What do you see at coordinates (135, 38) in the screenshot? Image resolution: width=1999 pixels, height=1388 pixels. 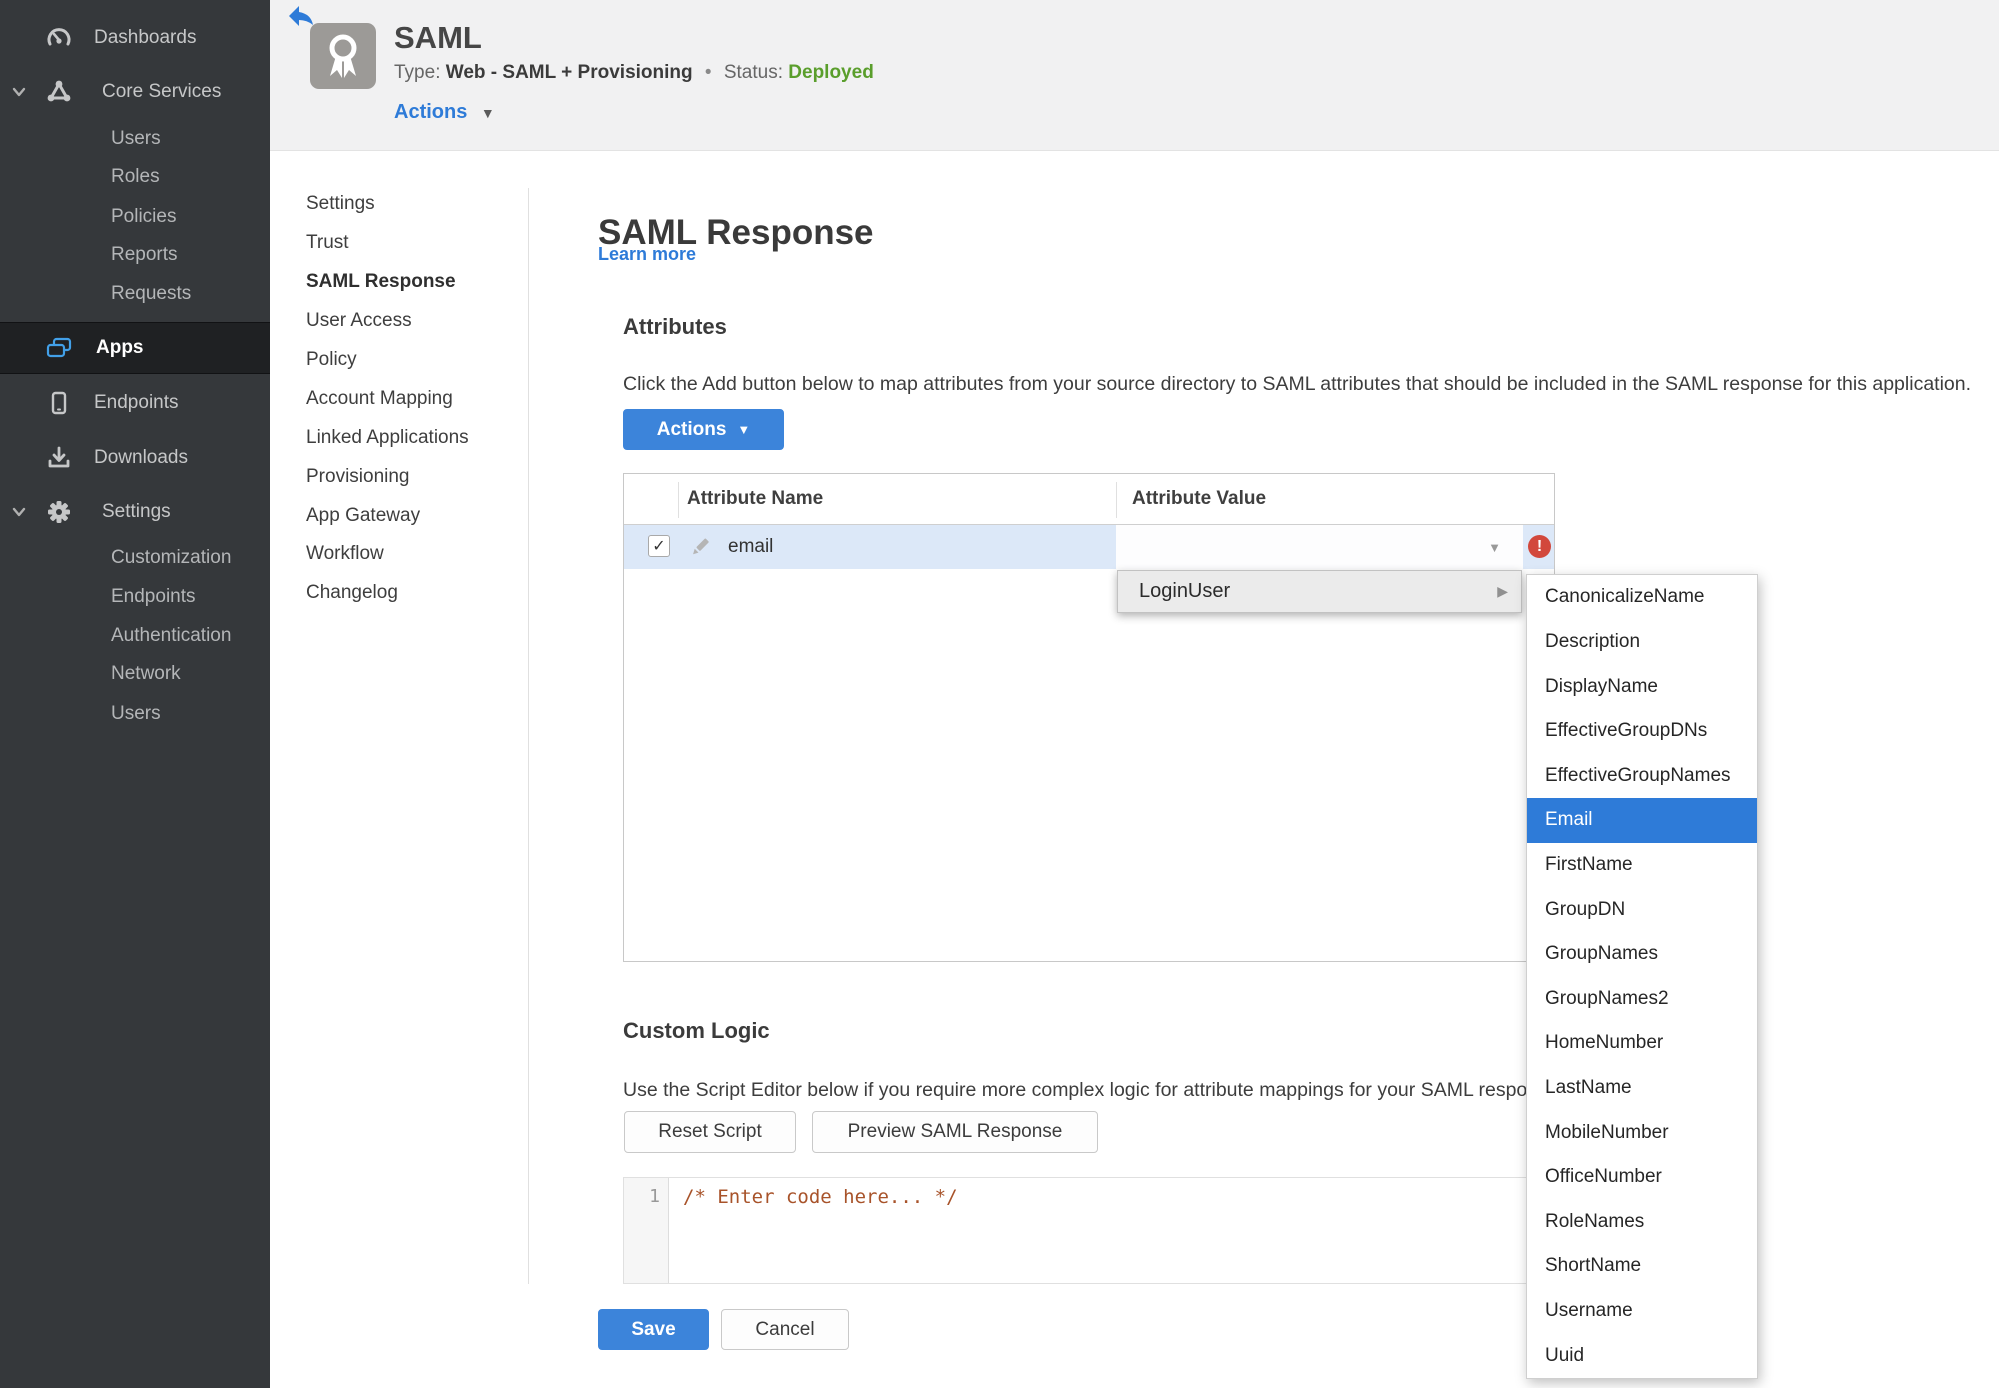 I see `sidebar-item-dashboards: Dashboards` at bounding box center [135, 38].